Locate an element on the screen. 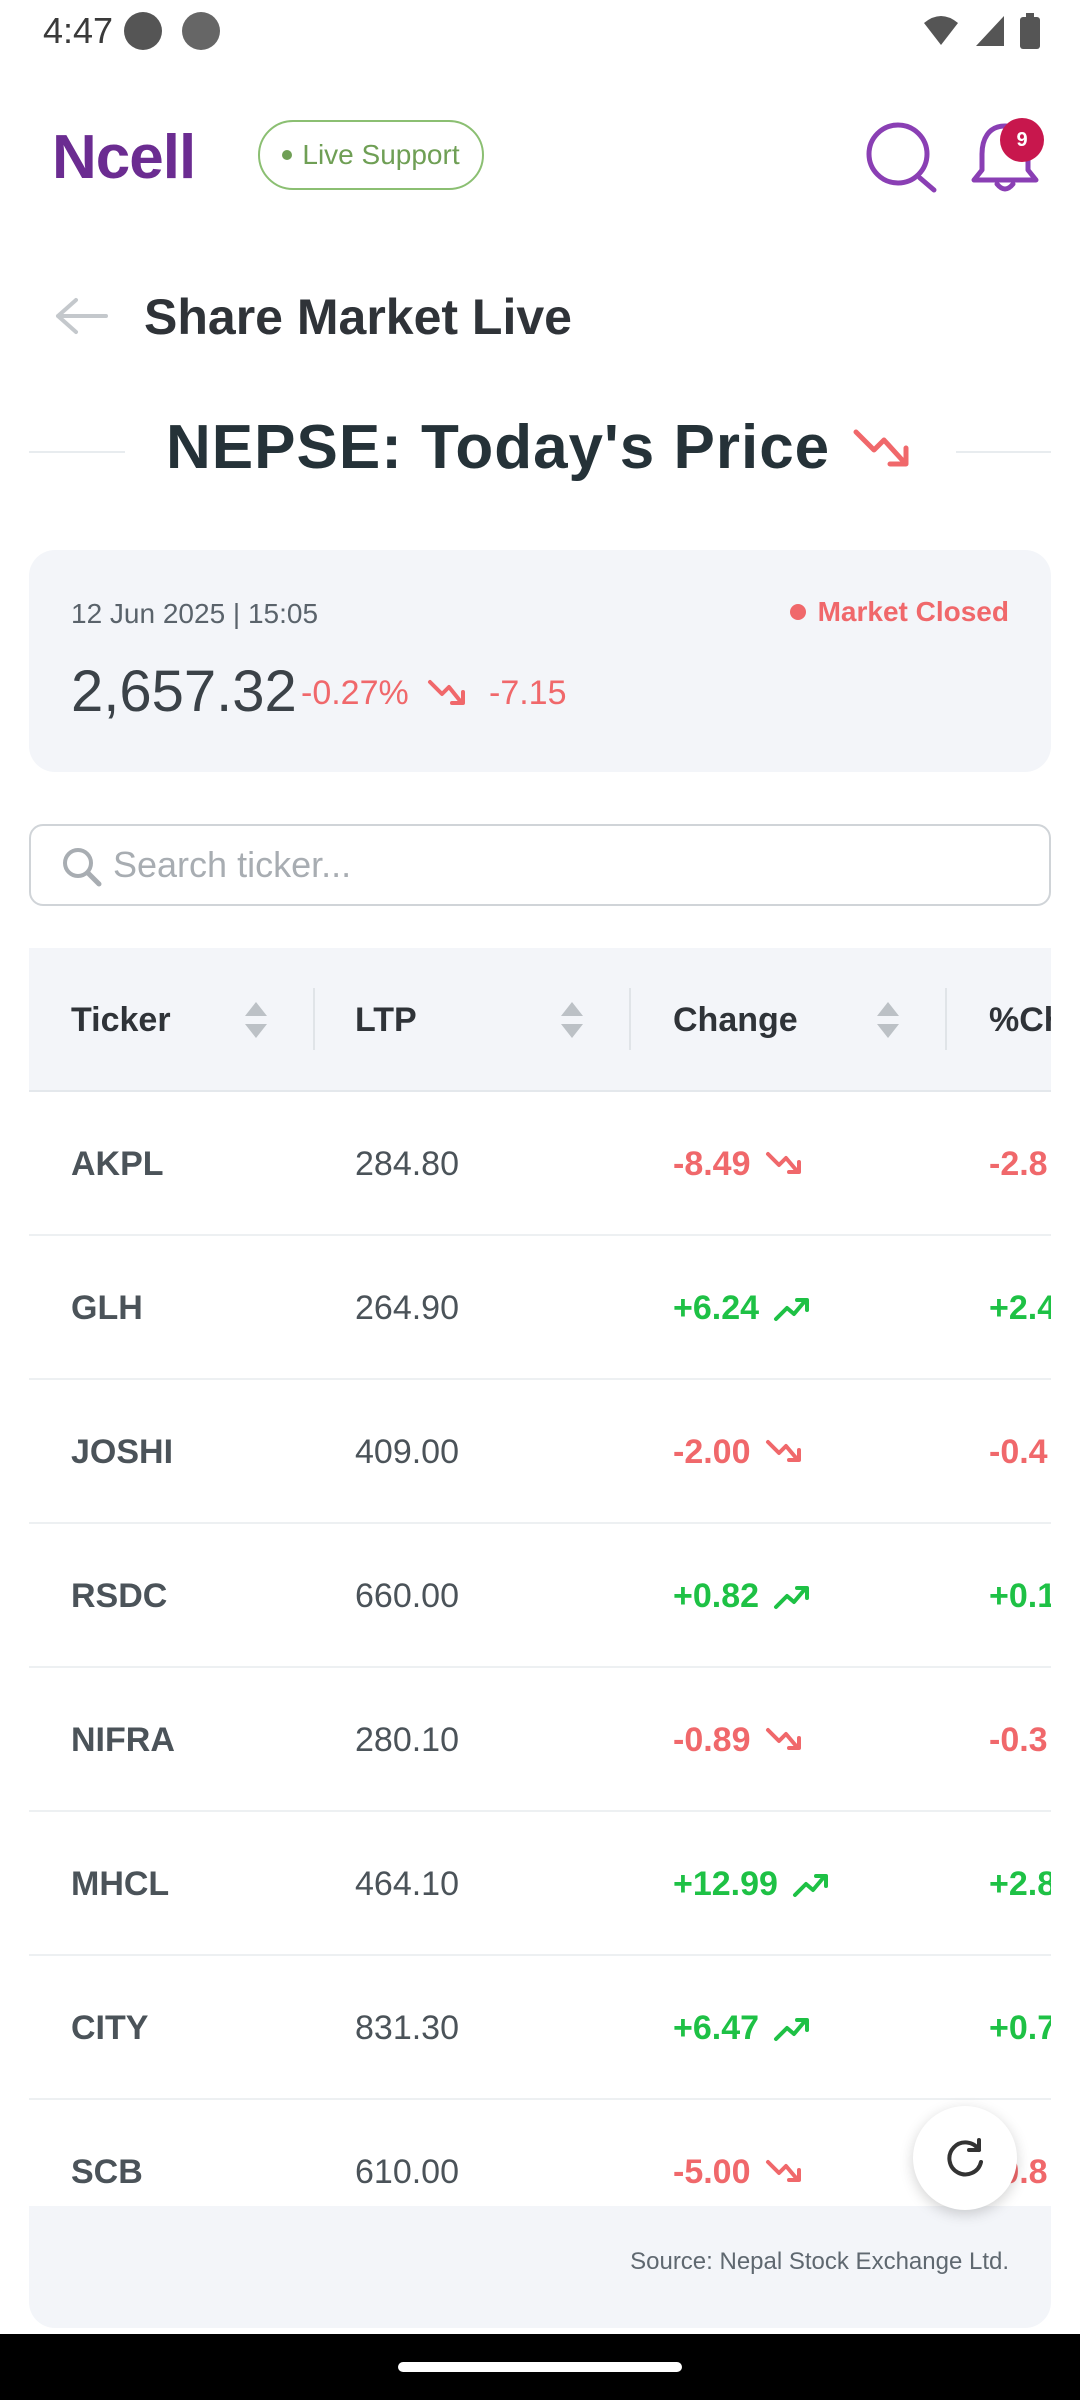 This screenshot has height=2400, width=1080. column-header-percent-change: %Ch is located at coordinates (1020, 1020).